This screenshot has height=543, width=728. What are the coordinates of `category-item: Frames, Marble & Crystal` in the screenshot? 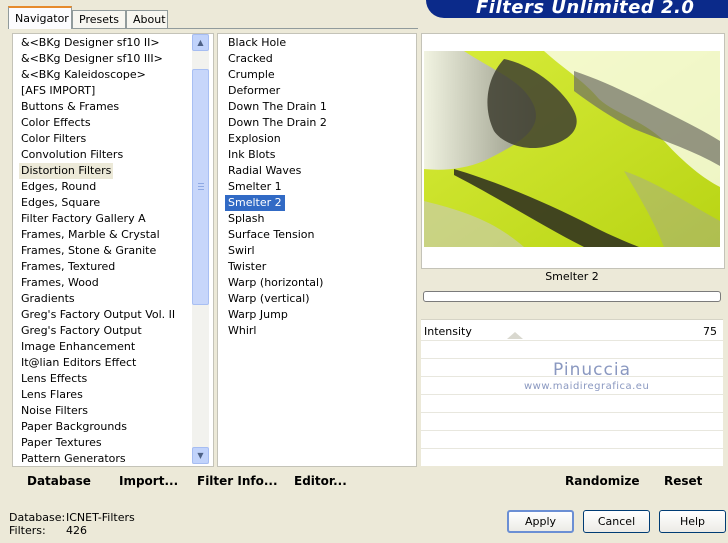 It's located at (90, 235).